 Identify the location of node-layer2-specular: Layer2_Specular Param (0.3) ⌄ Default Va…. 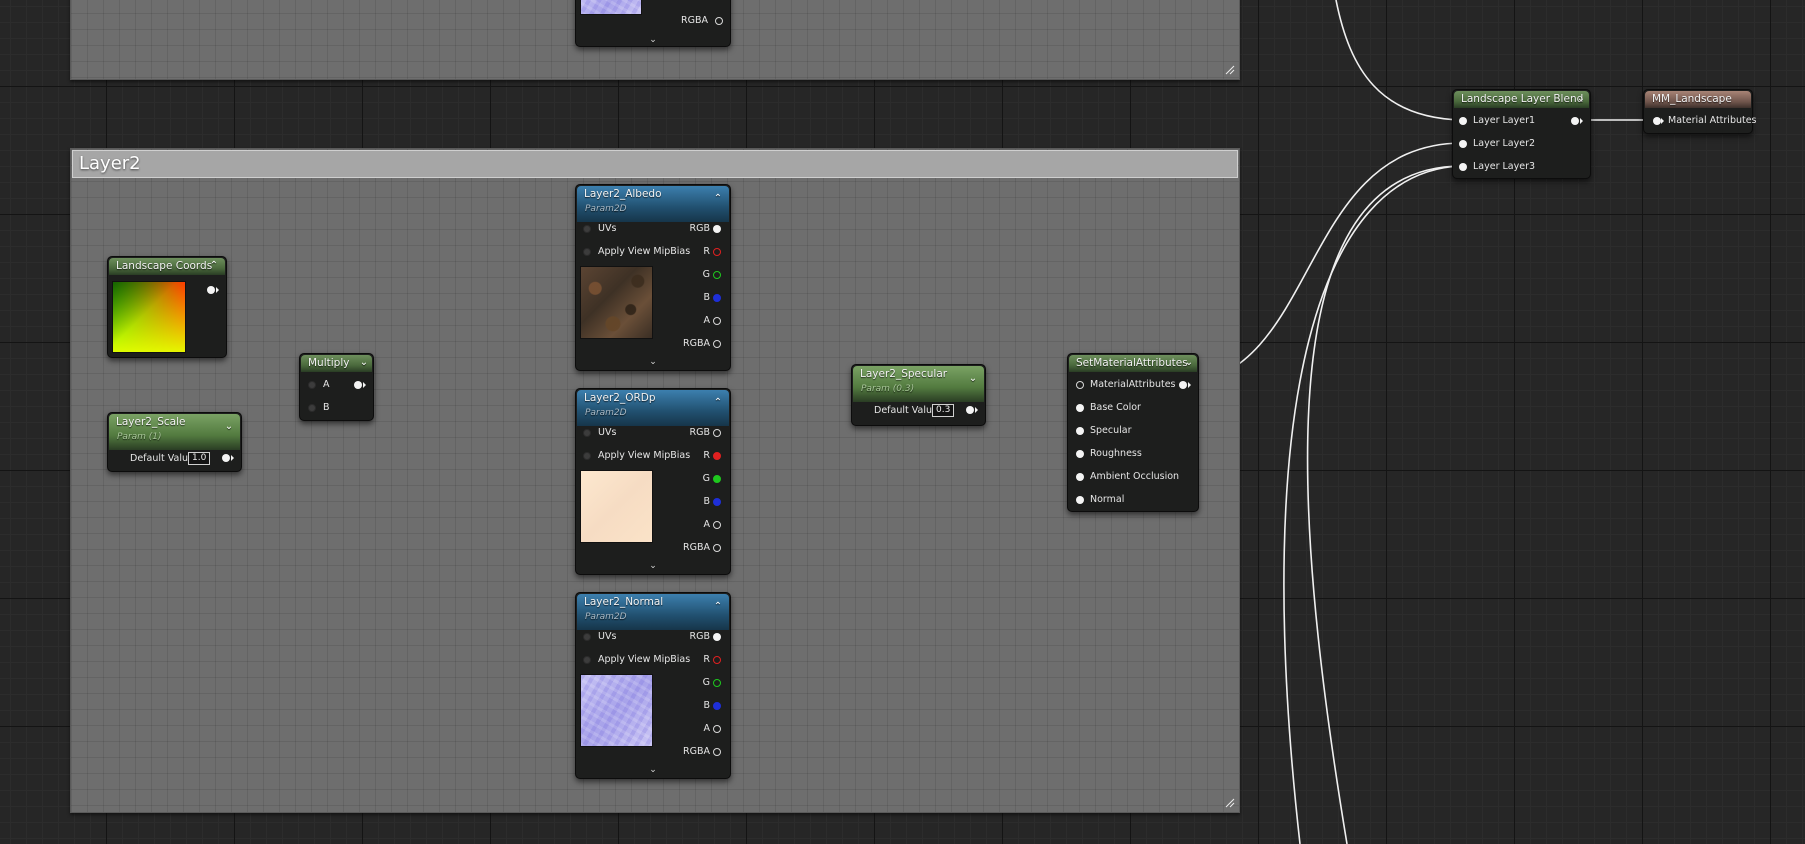
(918, 395).